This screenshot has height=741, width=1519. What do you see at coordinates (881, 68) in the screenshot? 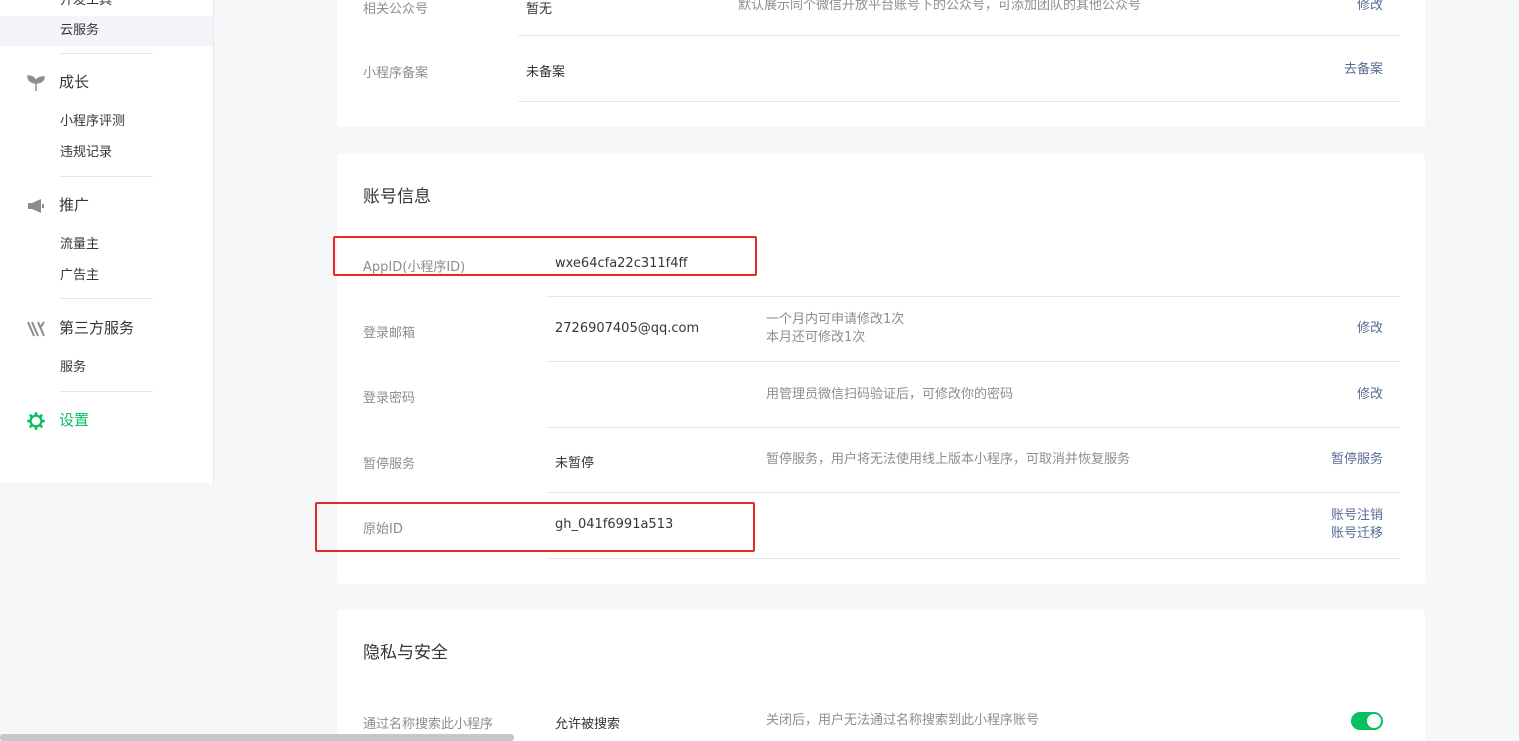
I see `row-filing: 小程序备案 未备案 去备案` at bounding box center [881, 68].